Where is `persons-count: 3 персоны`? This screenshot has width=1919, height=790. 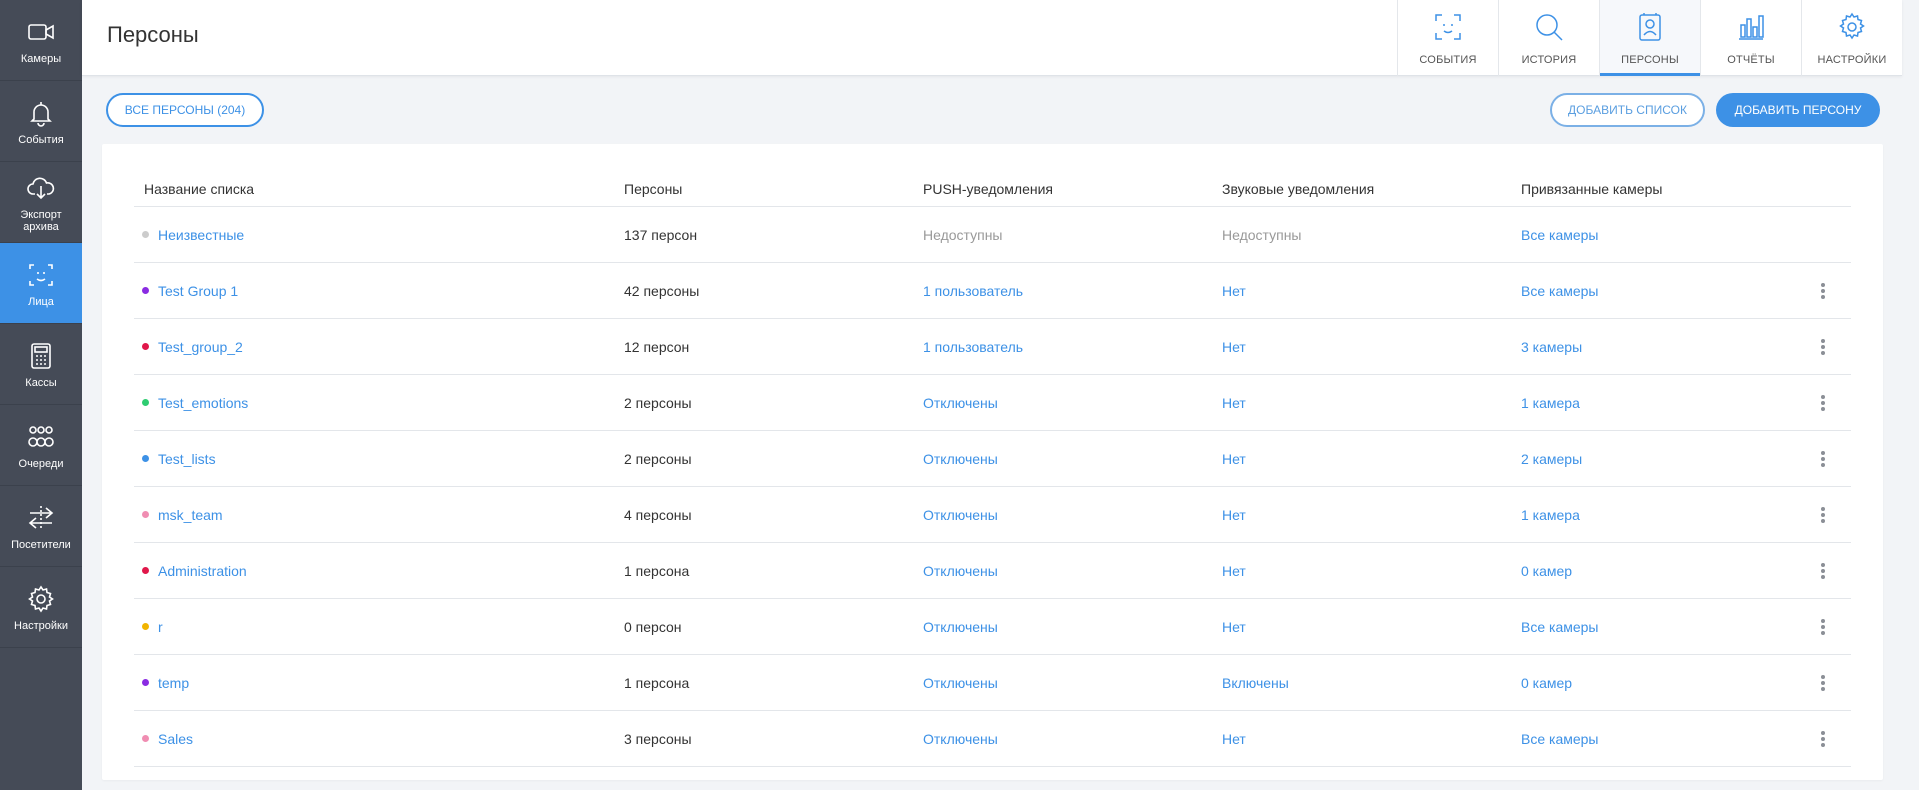
persons-count: 3 персоны is located at coordinates (658, 738).